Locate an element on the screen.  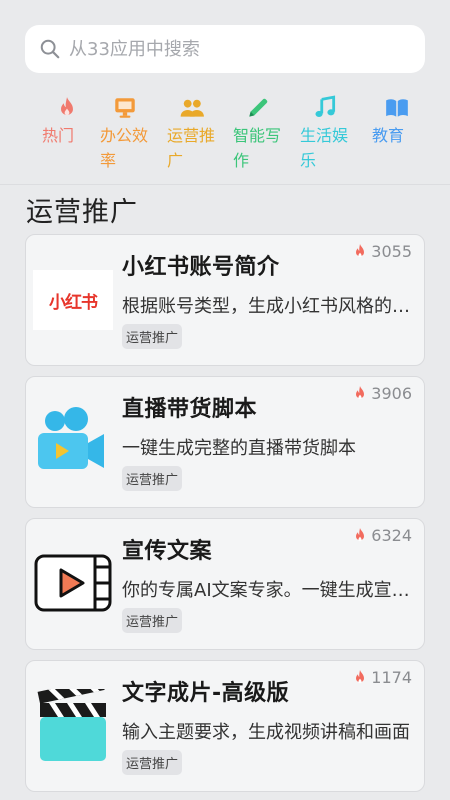
card-description: 根据账号类型，生成小红书风格的账号简介 is located at coordinates (267, 306).